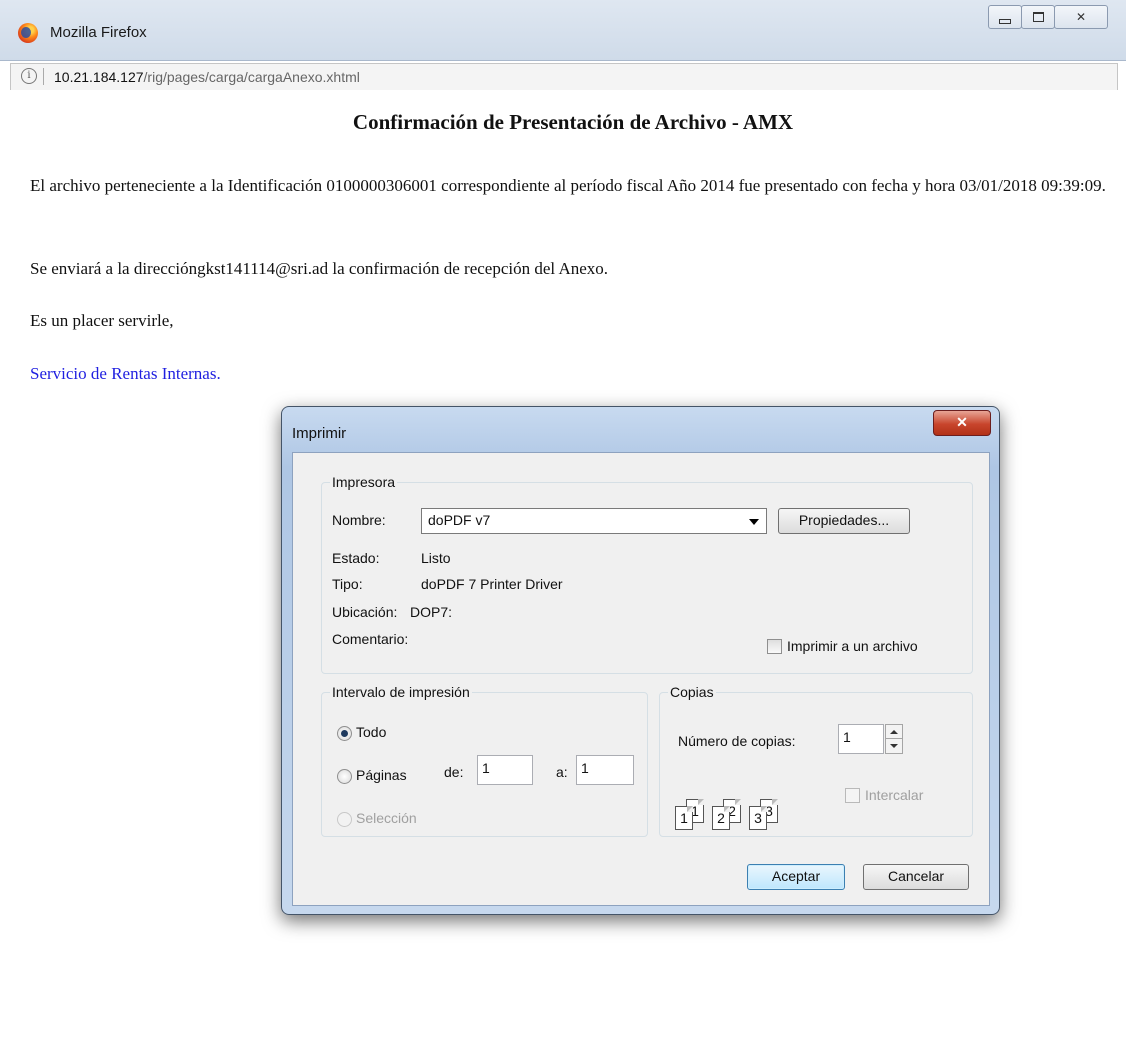 Image resolution: width=1126 pixels, height=1057 pixels. I want to click on copies-count-input: 1, so click(861, 739).